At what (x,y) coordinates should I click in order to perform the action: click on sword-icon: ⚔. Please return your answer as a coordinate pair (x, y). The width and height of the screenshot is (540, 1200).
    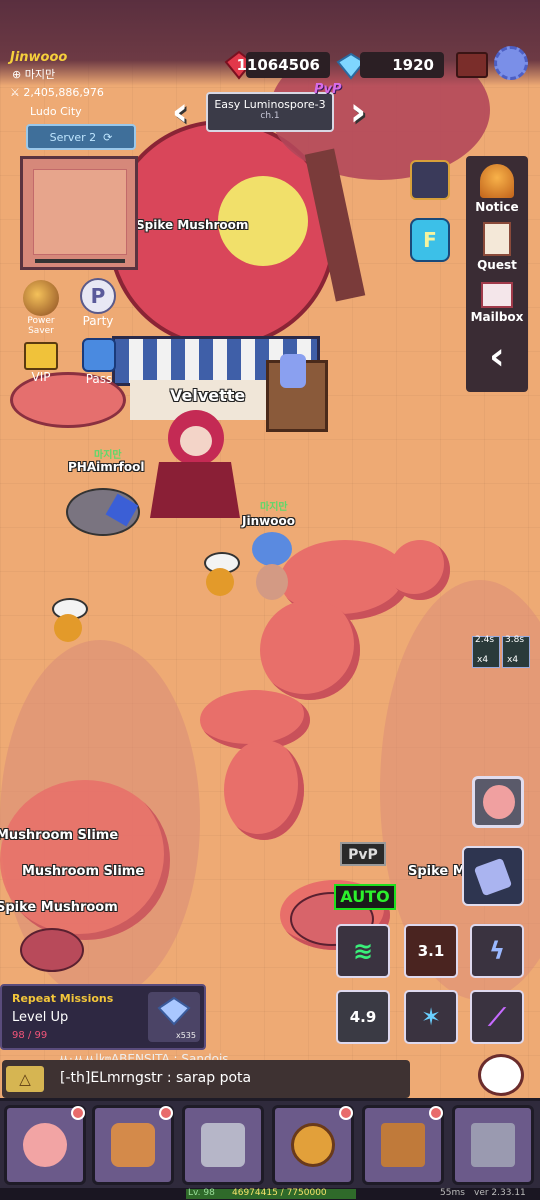
    Looking at the image, I should click on (17, 92).